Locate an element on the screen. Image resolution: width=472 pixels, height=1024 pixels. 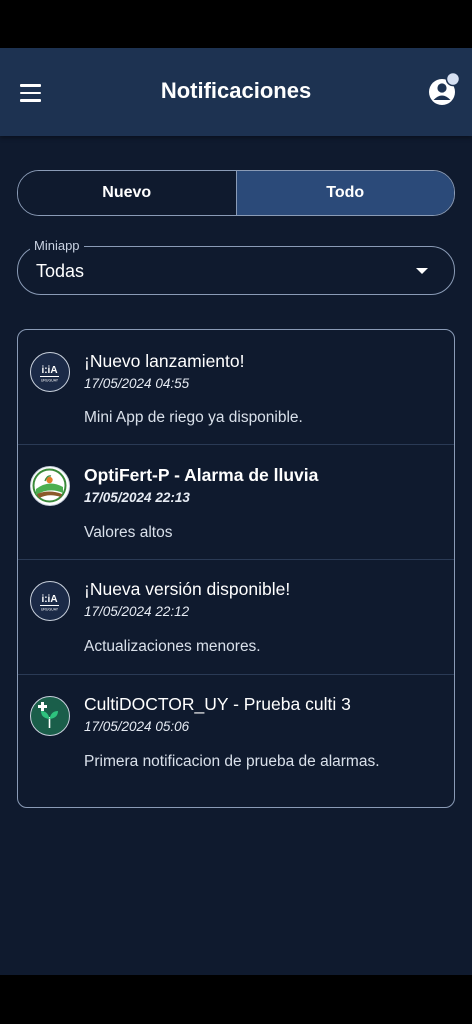
optifert-logo-icon is located at coordinates (50, 486).